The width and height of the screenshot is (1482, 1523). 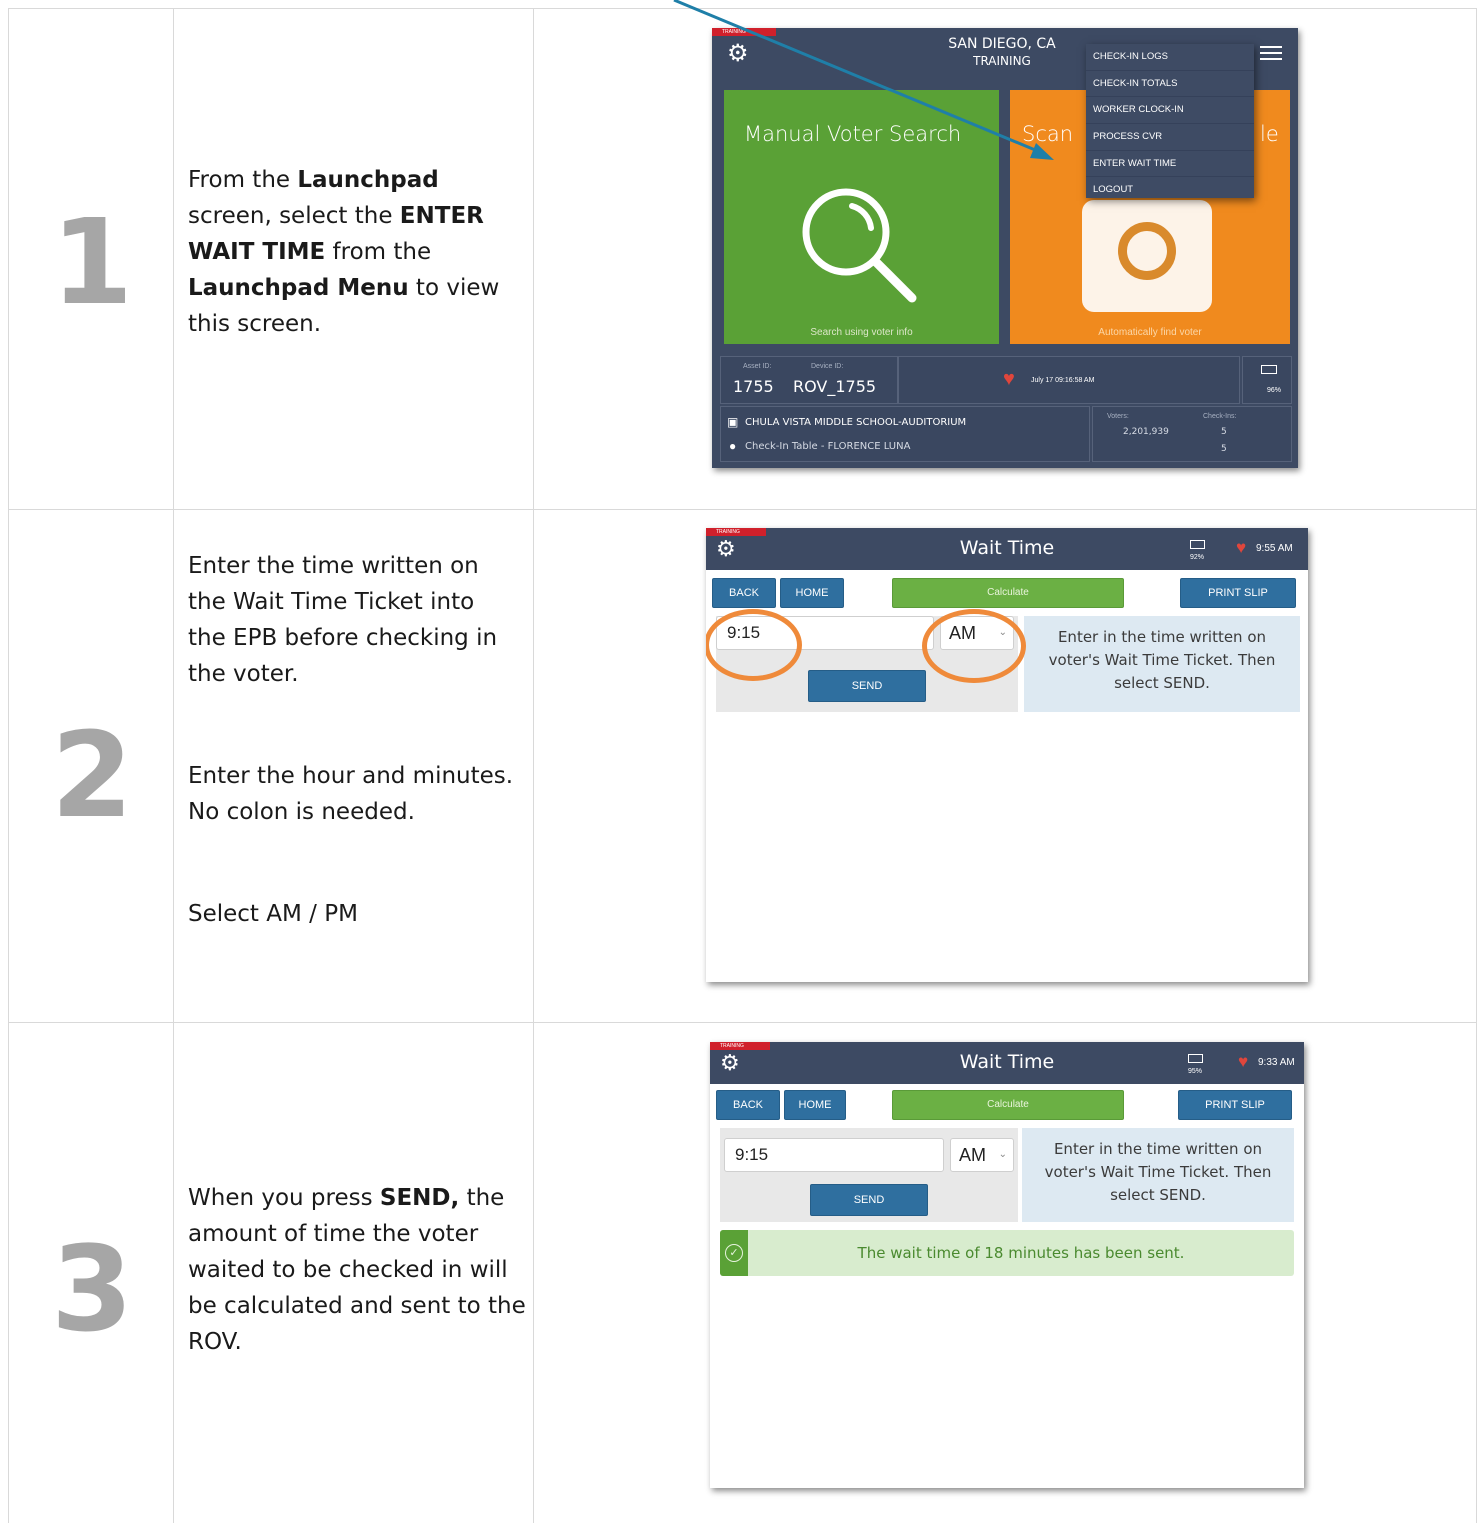 What do you see at coordinates (1276, 1062) in the screenshot?
I see `clock: 9:33 AM` at bounding box center [1276, 1062].